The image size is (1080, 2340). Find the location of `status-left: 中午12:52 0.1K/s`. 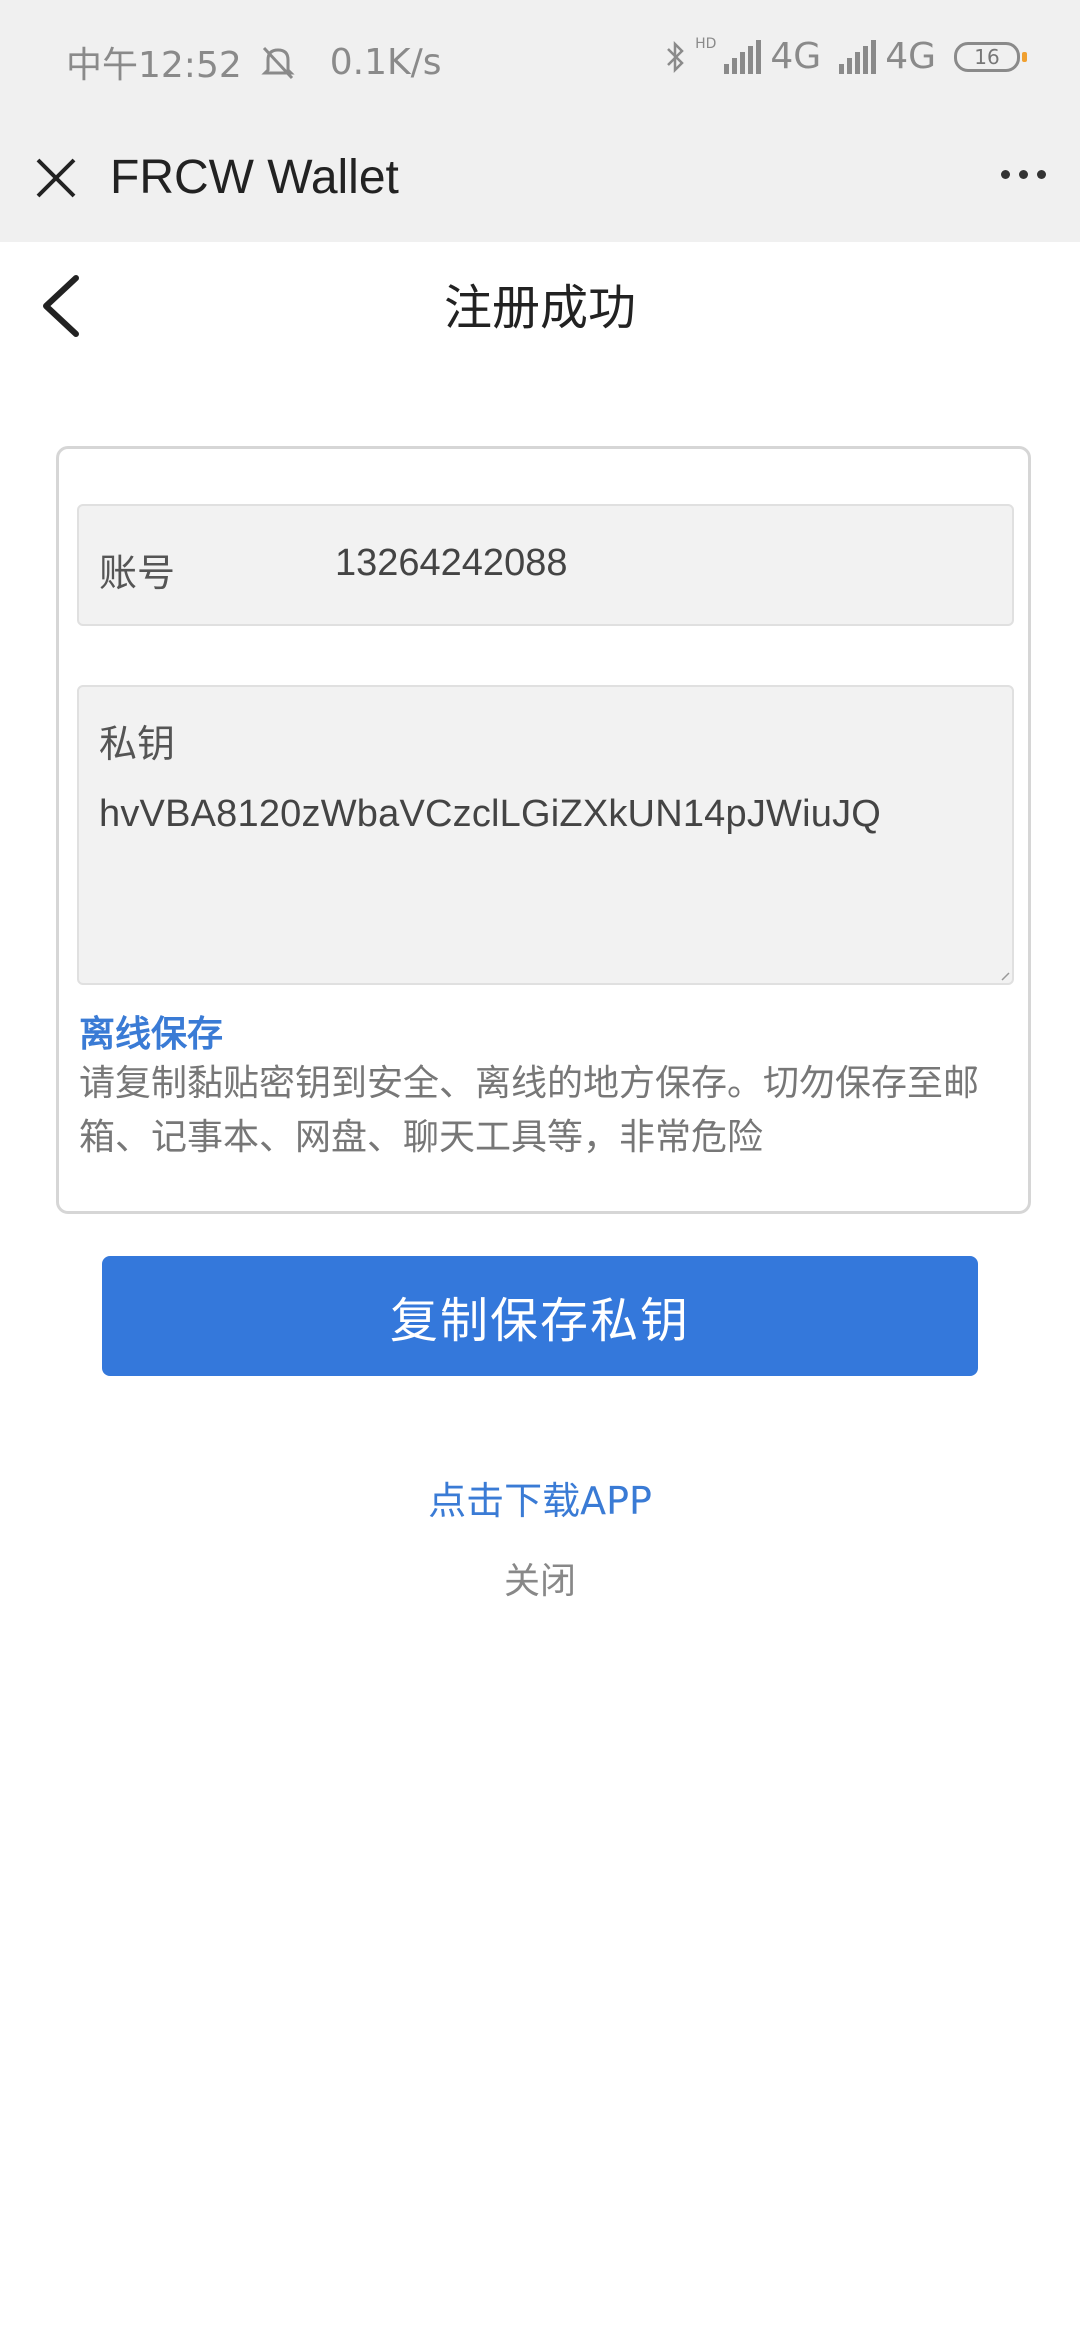

status-left: 中午12:52 0.1K/s is located at coordinates (254, 62).